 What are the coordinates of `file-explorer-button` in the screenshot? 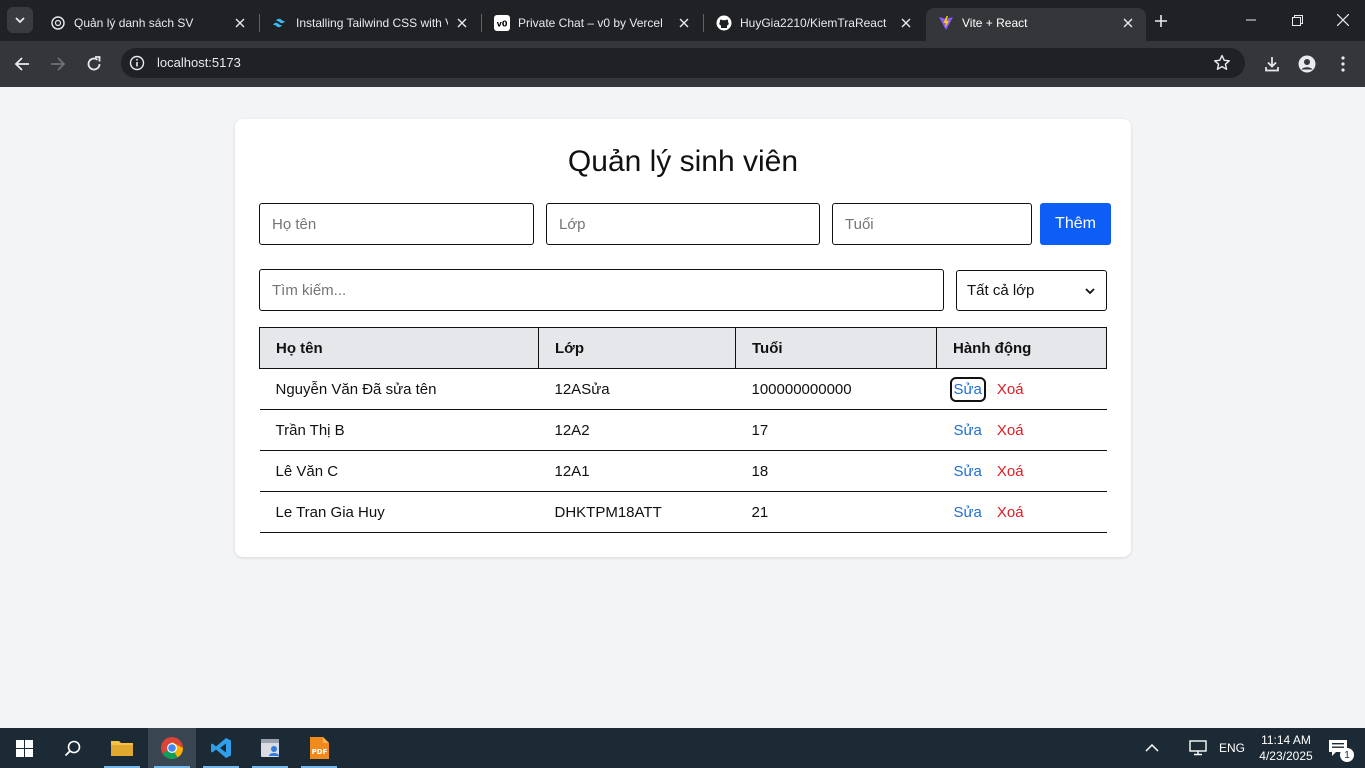 It's located at (122, 748).